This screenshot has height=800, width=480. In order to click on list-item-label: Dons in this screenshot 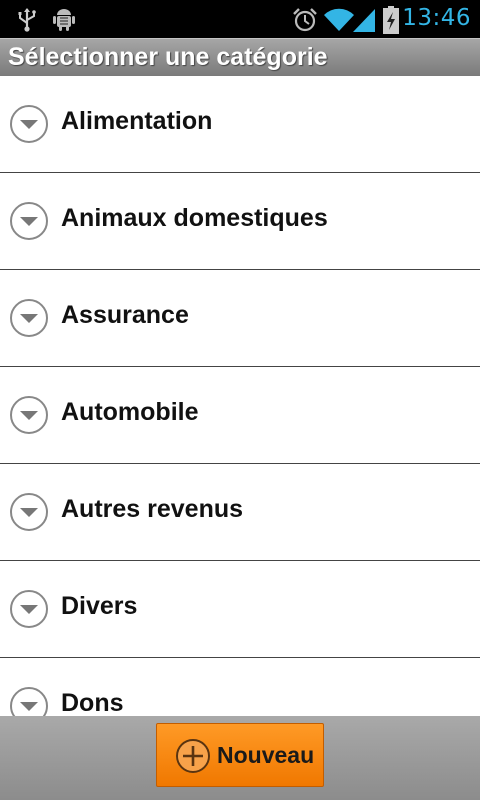, I will do `click(92, 702)`.